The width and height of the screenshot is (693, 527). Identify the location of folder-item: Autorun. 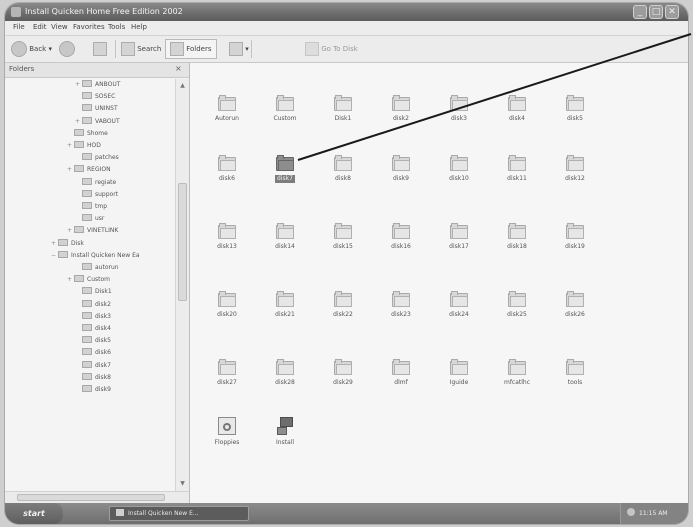
(227, 115).